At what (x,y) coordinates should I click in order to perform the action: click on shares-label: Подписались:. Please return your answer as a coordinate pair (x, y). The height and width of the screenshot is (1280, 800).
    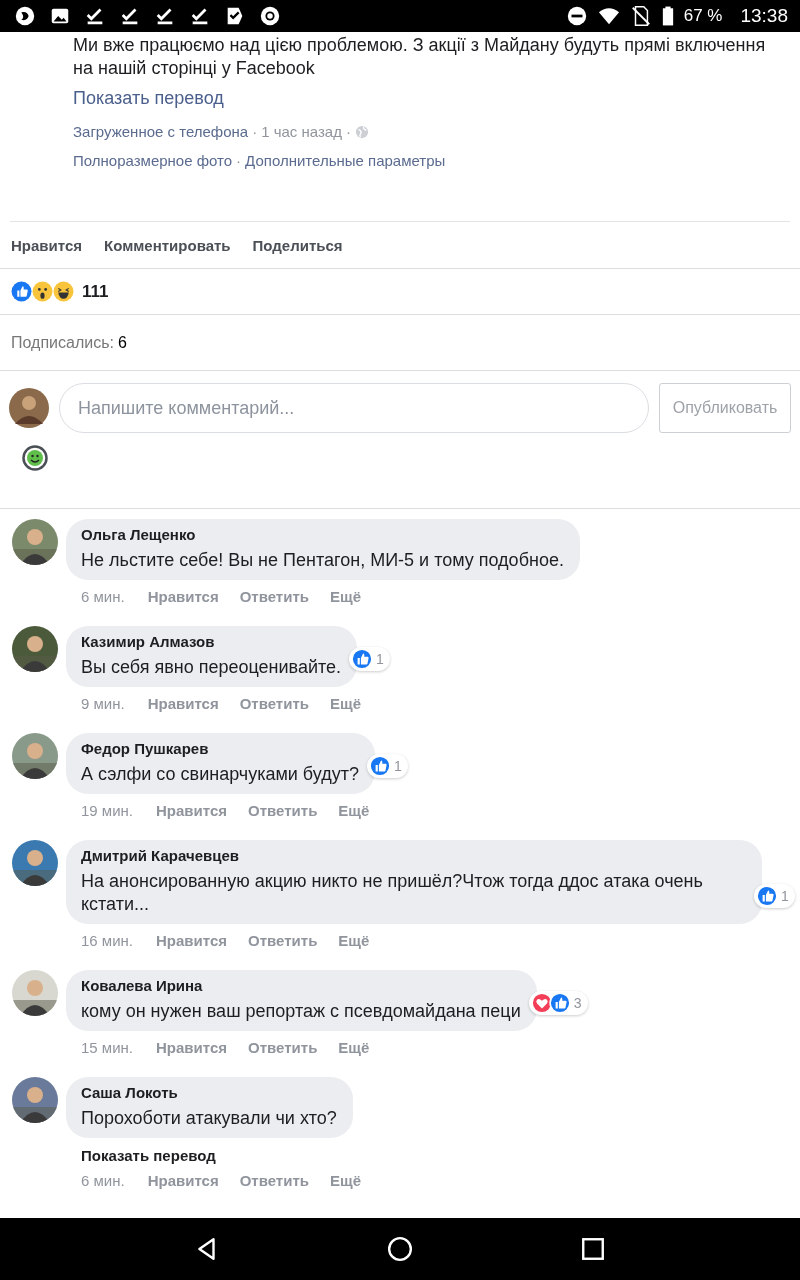
    Looking at the image, I should click on (62, 342).